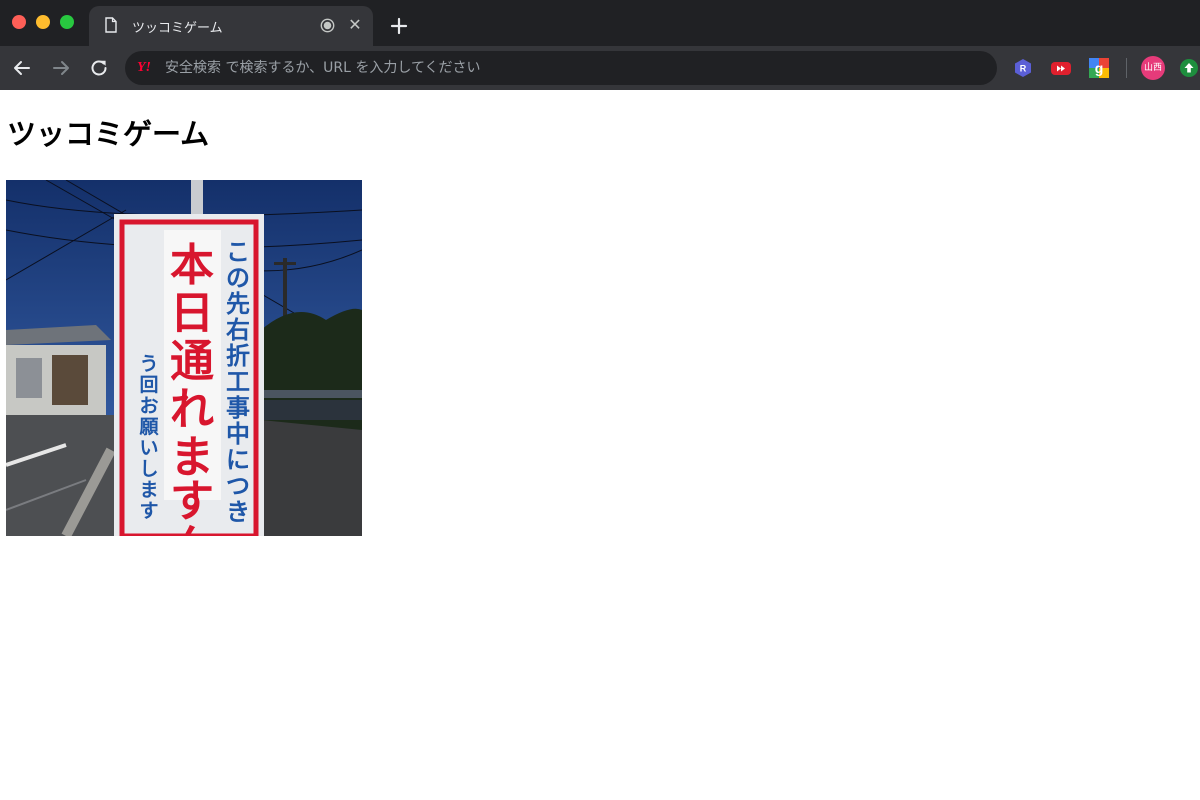 The height and width of the screenshot is (800, 1200). Describe the element at coordinates (192, 409) in the screenshot. I see `svg-text: れ` at that location.